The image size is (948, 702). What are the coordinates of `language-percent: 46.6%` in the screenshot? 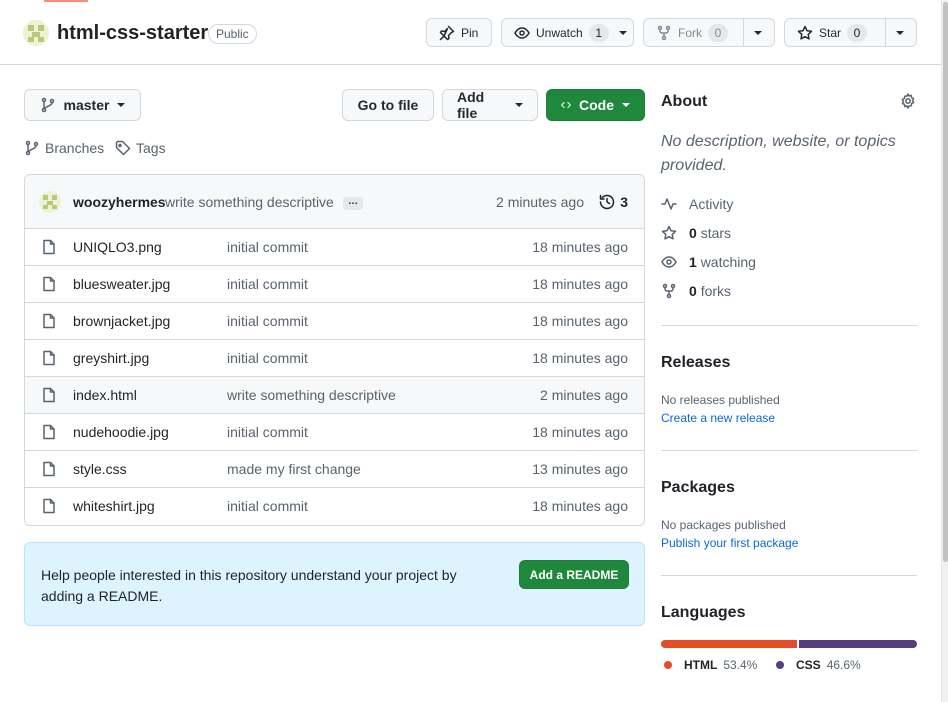 It's located at (843, 665).